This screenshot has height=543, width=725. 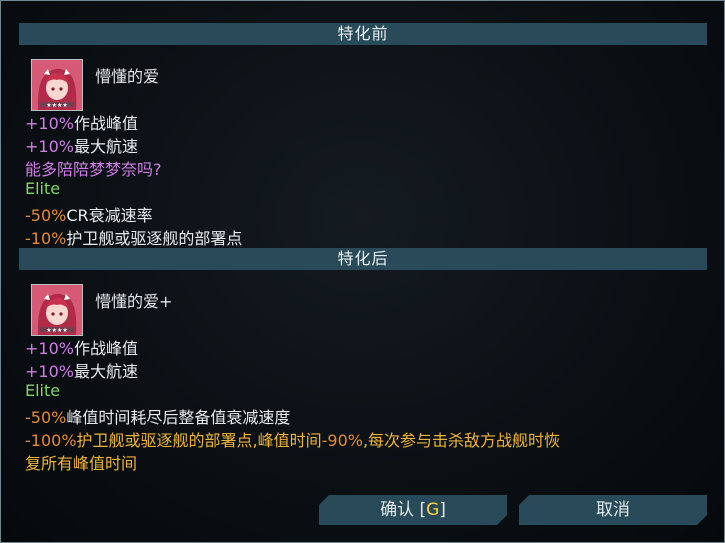 I want to click on stat-text: 峰值时间耗尽后整备值衰减速度, so click(x=178, y=417).